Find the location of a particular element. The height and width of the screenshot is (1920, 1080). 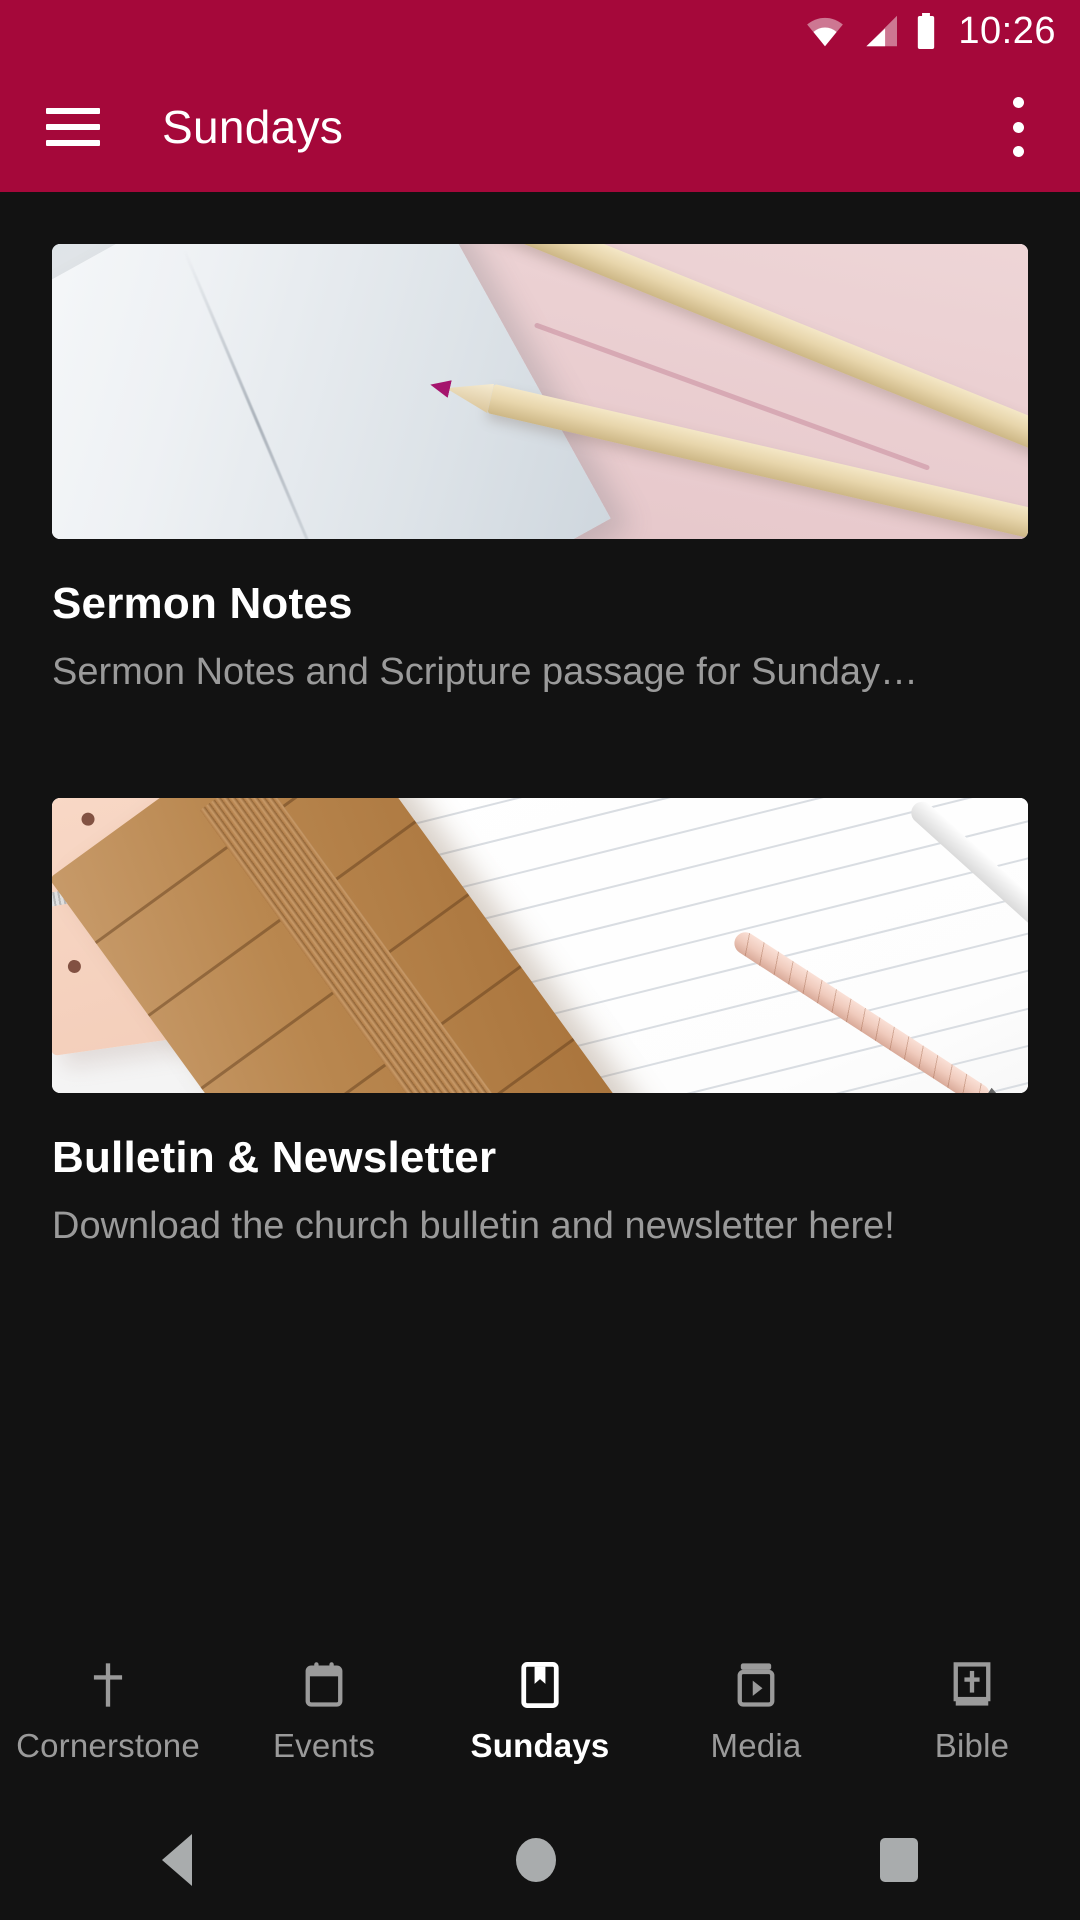

status-bar-clock: 10:26 is located at coordinates (1007, 31).